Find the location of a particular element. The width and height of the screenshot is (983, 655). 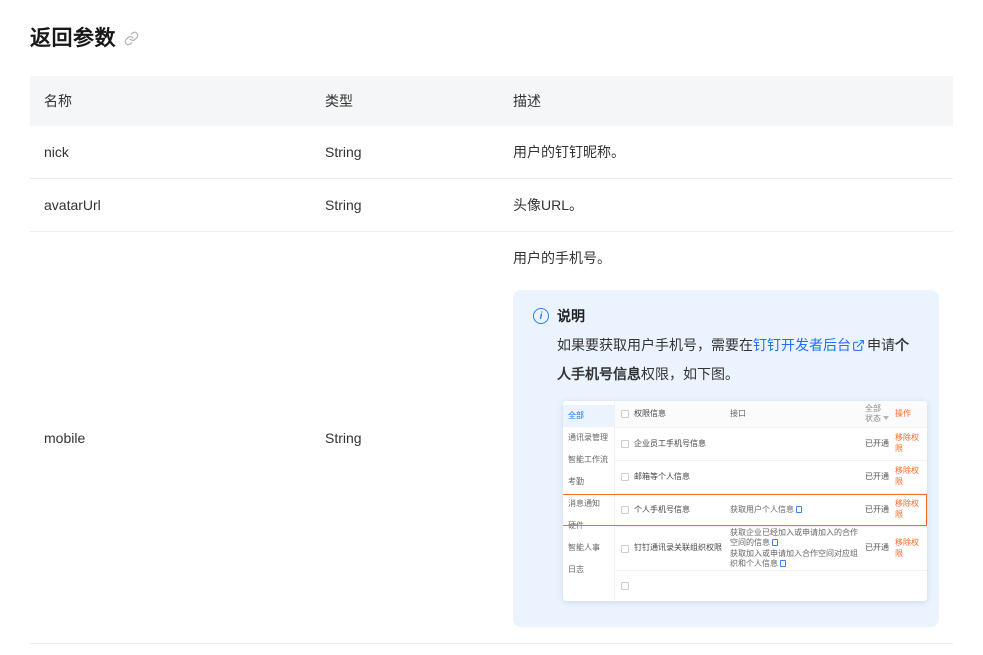

anchor-link-icon is located at coordinates (131, 38).